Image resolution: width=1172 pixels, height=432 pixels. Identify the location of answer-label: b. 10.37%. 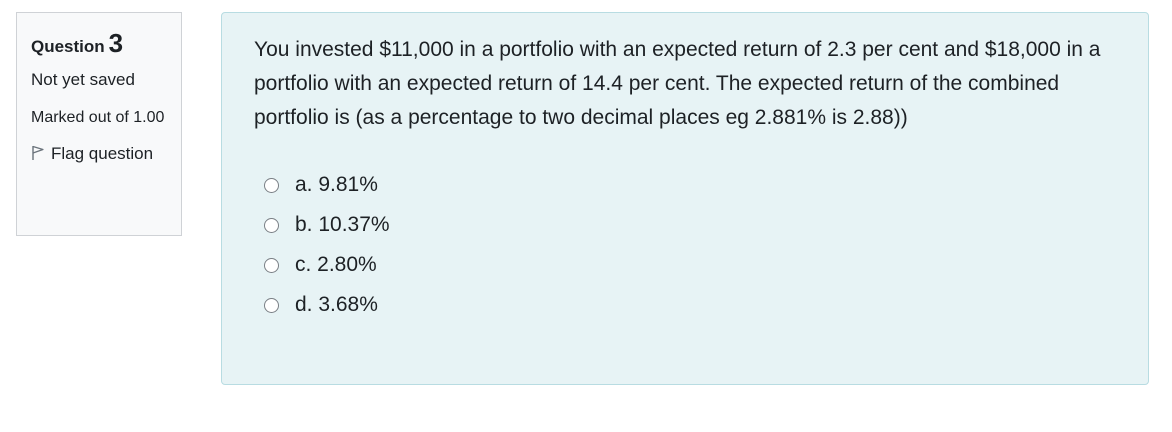
(342, 224).